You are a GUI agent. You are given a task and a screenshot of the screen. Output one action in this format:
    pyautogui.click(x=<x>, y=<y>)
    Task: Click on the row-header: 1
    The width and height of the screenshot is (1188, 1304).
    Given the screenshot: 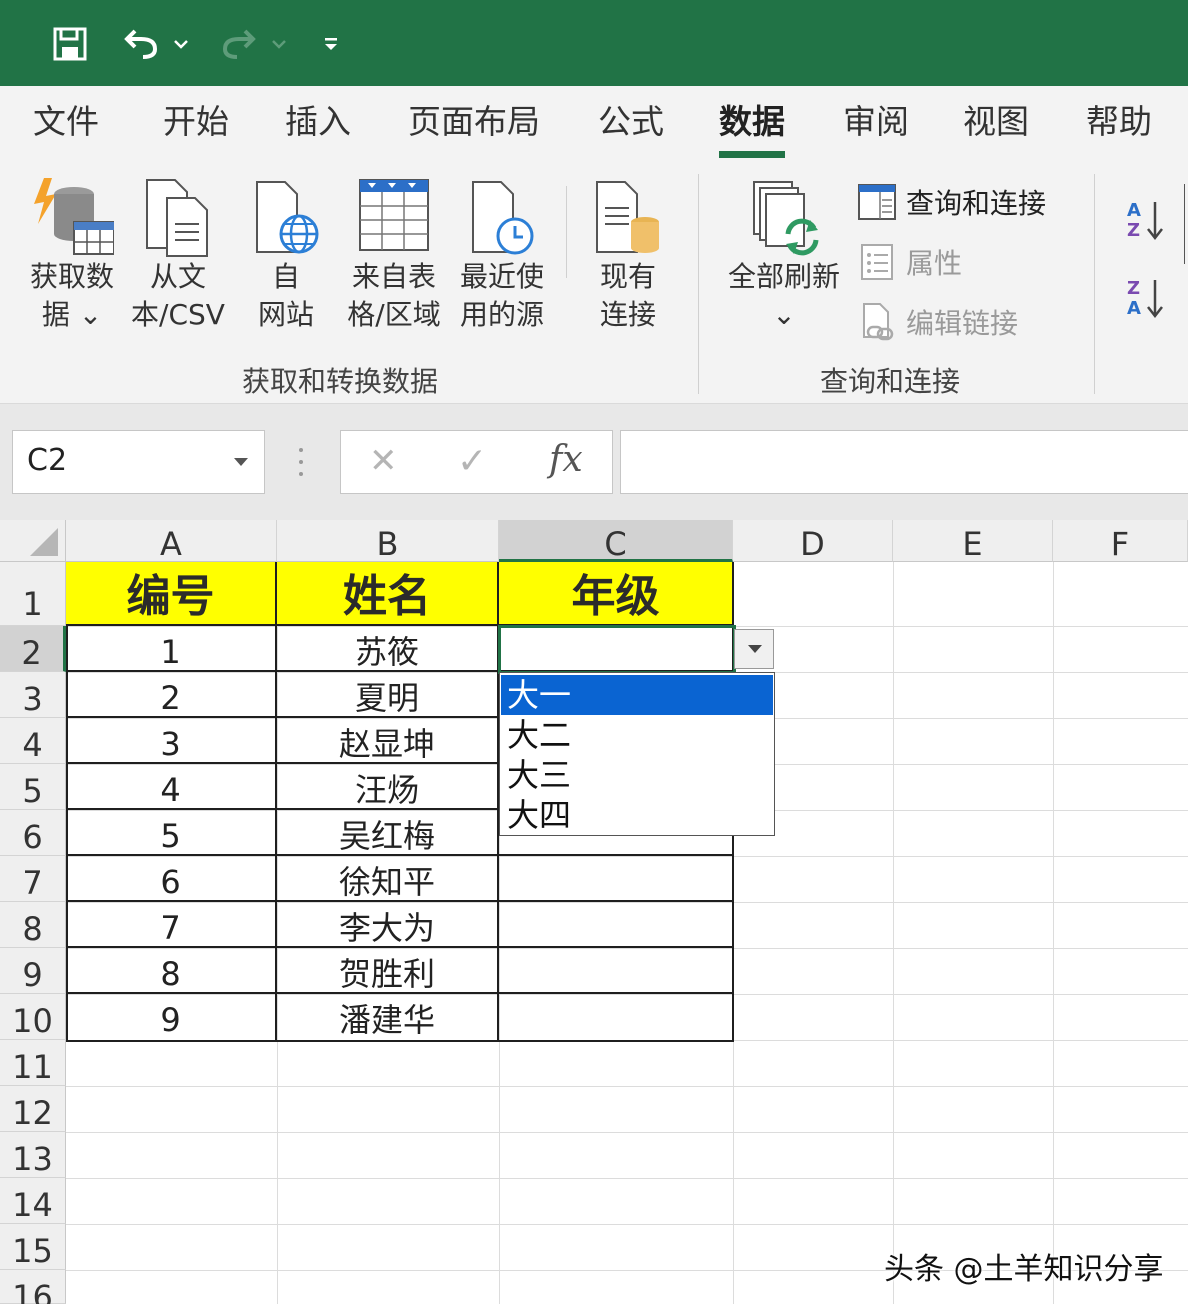 What is the action you would take?
    pyautogui.click(x=33, y=594)
    